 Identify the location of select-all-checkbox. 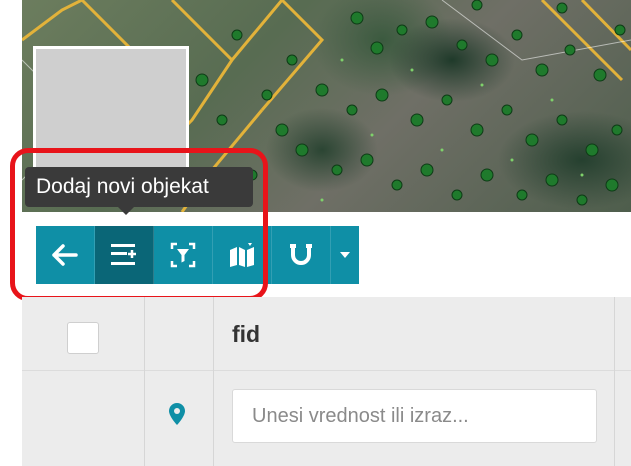
(83, 338).